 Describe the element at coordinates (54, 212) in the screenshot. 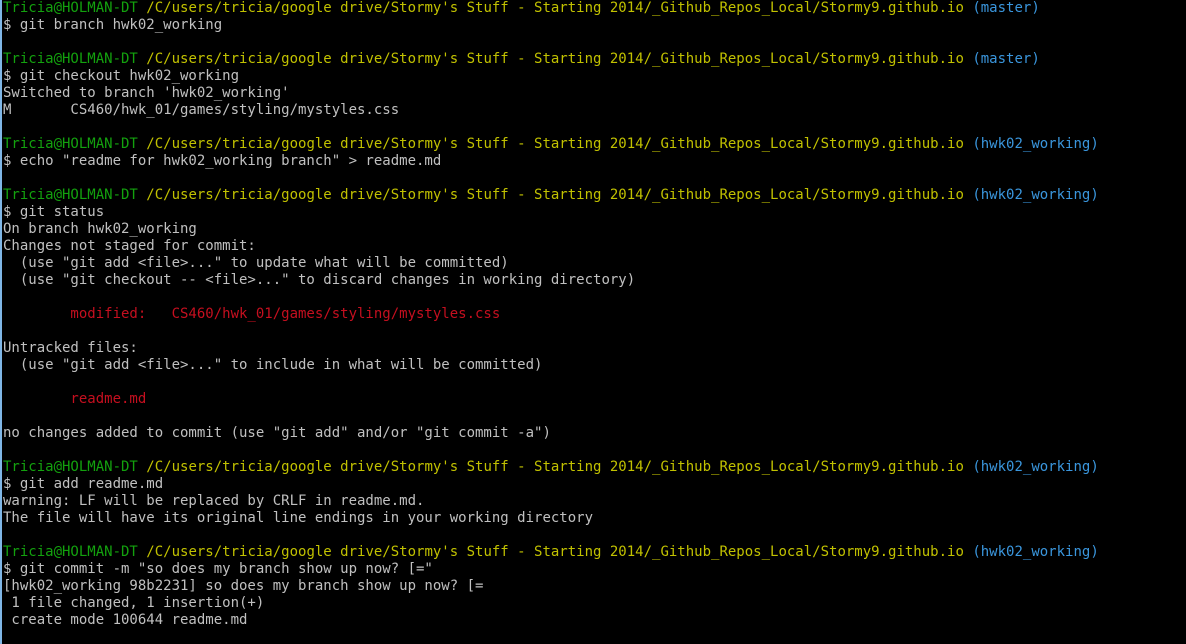

I see `output-line: $ git status` at that location.